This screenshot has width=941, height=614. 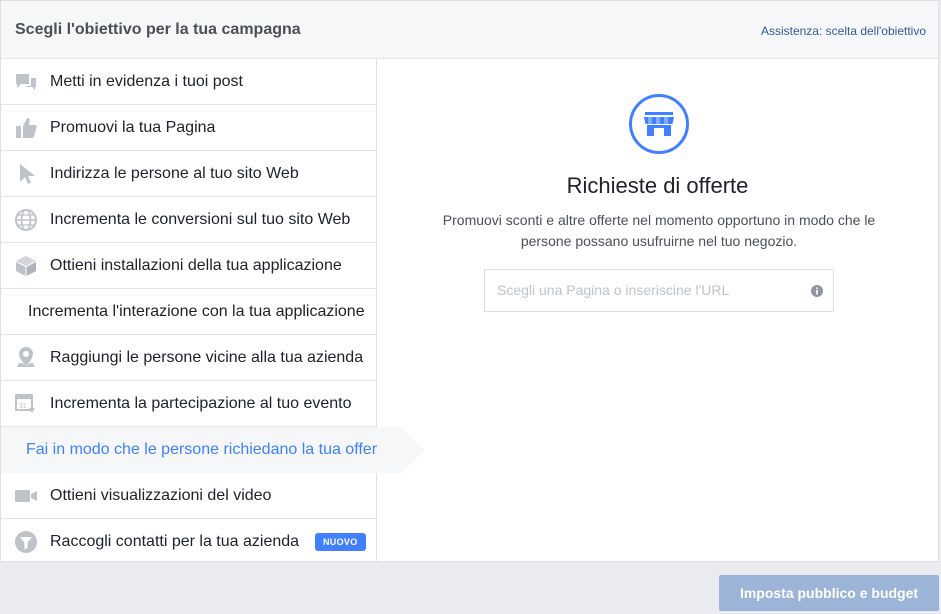 What do you see at coordinates (26, 220) in the screenshot?
I see `globe-icon` at bounding box center [26, 220].